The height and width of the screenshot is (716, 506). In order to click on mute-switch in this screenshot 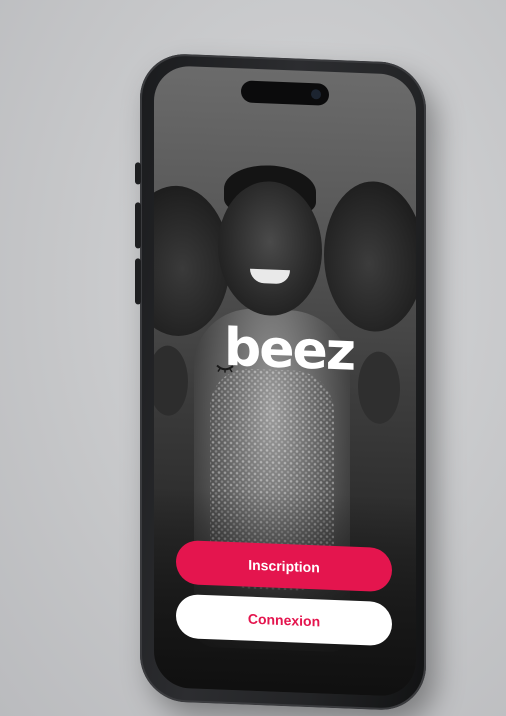, I will do `click(138, 173)`.